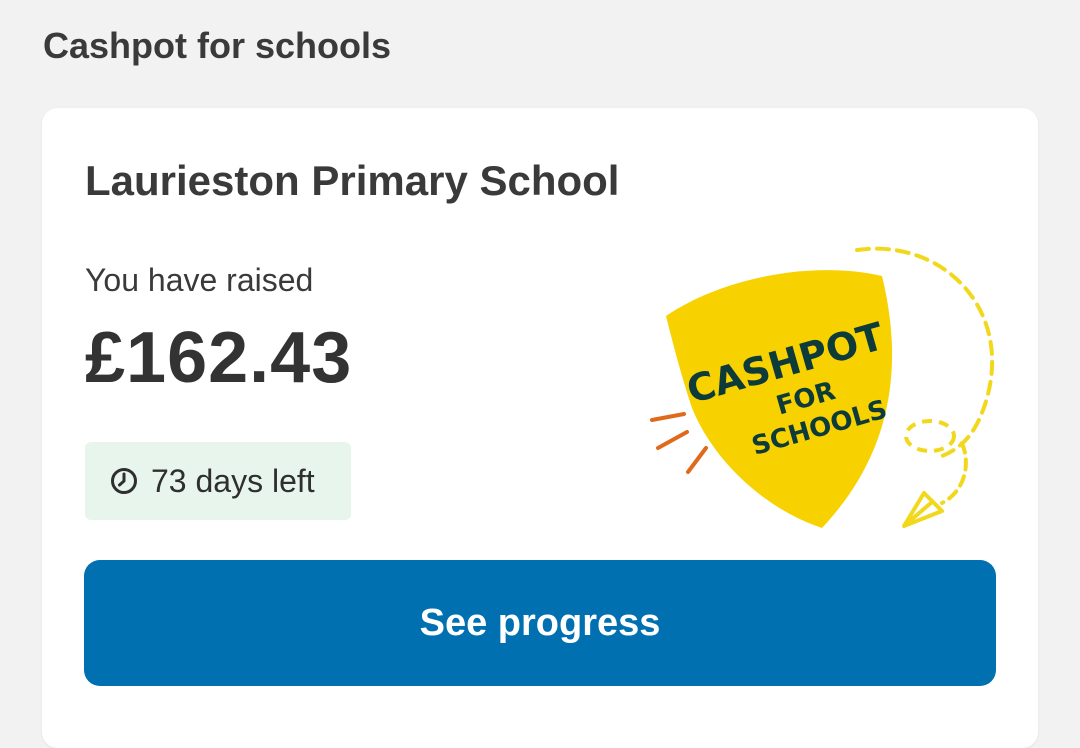 The height and width of the screenshot is (748, 1080). I want to click on cashpot-logo: CASHPOT FOR SCHOOLS, so click(822, 388).